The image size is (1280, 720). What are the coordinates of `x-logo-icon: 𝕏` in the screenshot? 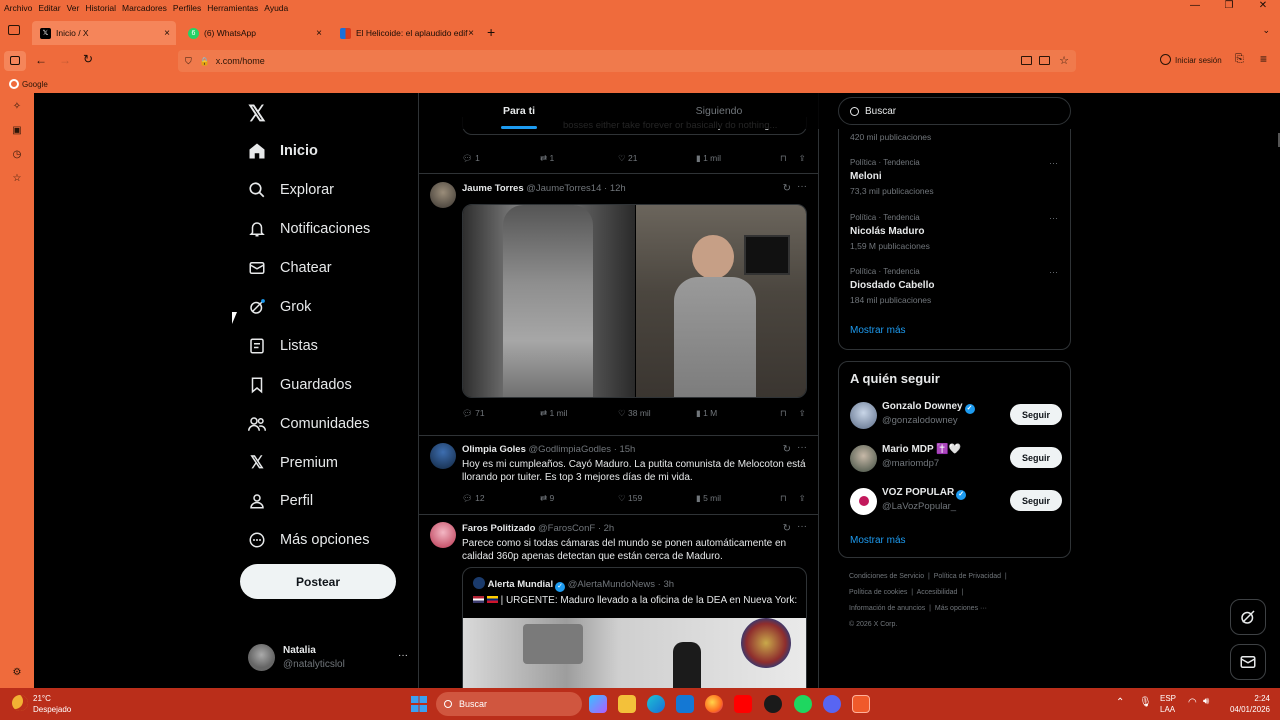 It's located at (257, 114).